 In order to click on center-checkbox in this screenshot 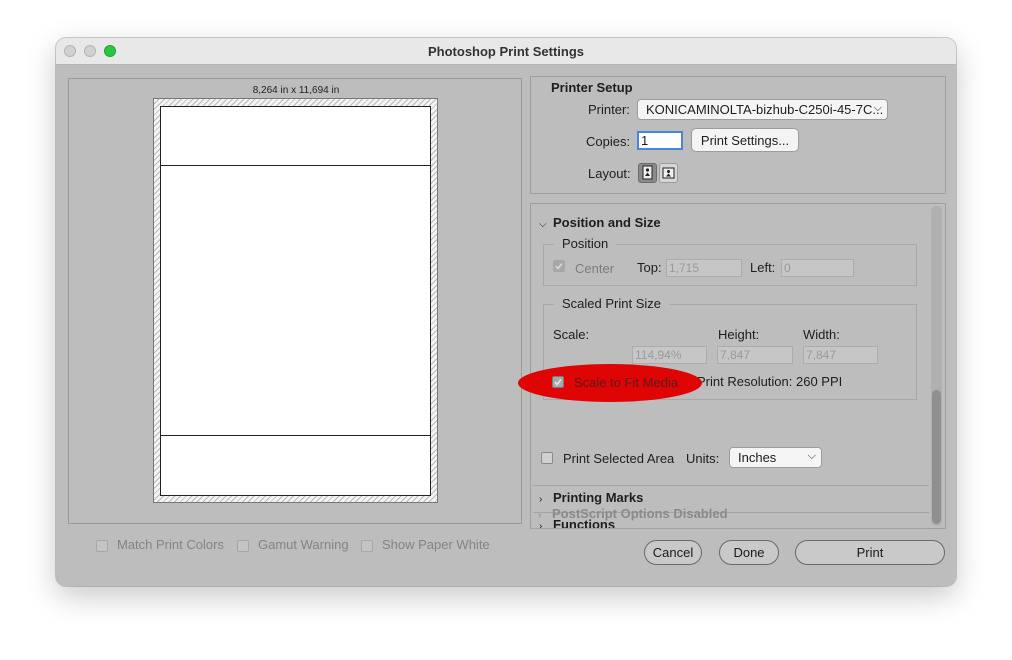, I will do `click(559, 266)`.